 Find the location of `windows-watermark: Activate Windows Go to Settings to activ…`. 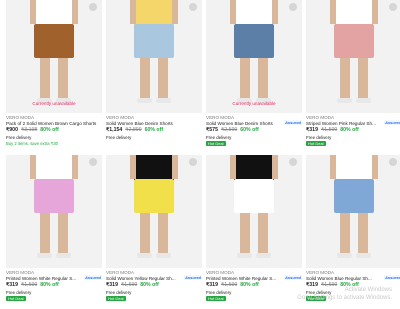

windows-watermark: Activate Windows Go to Settings to activ… is located at coordinates (344, 295).